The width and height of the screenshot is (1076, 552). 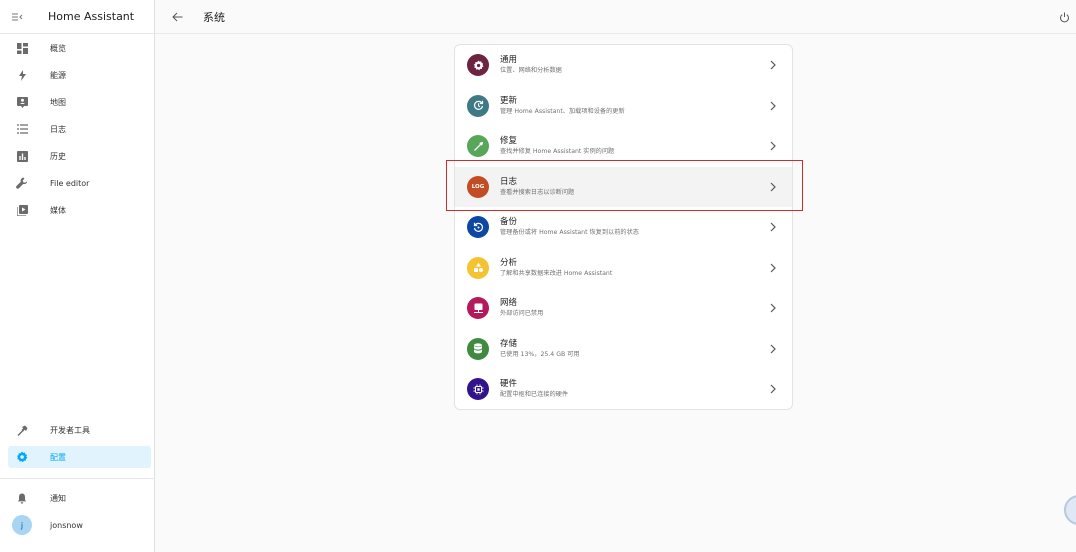 What do you see at coordinates (22, 210) in the screenshot?
I see `play-box-multiple-icon` at bounding box center [22, 210].